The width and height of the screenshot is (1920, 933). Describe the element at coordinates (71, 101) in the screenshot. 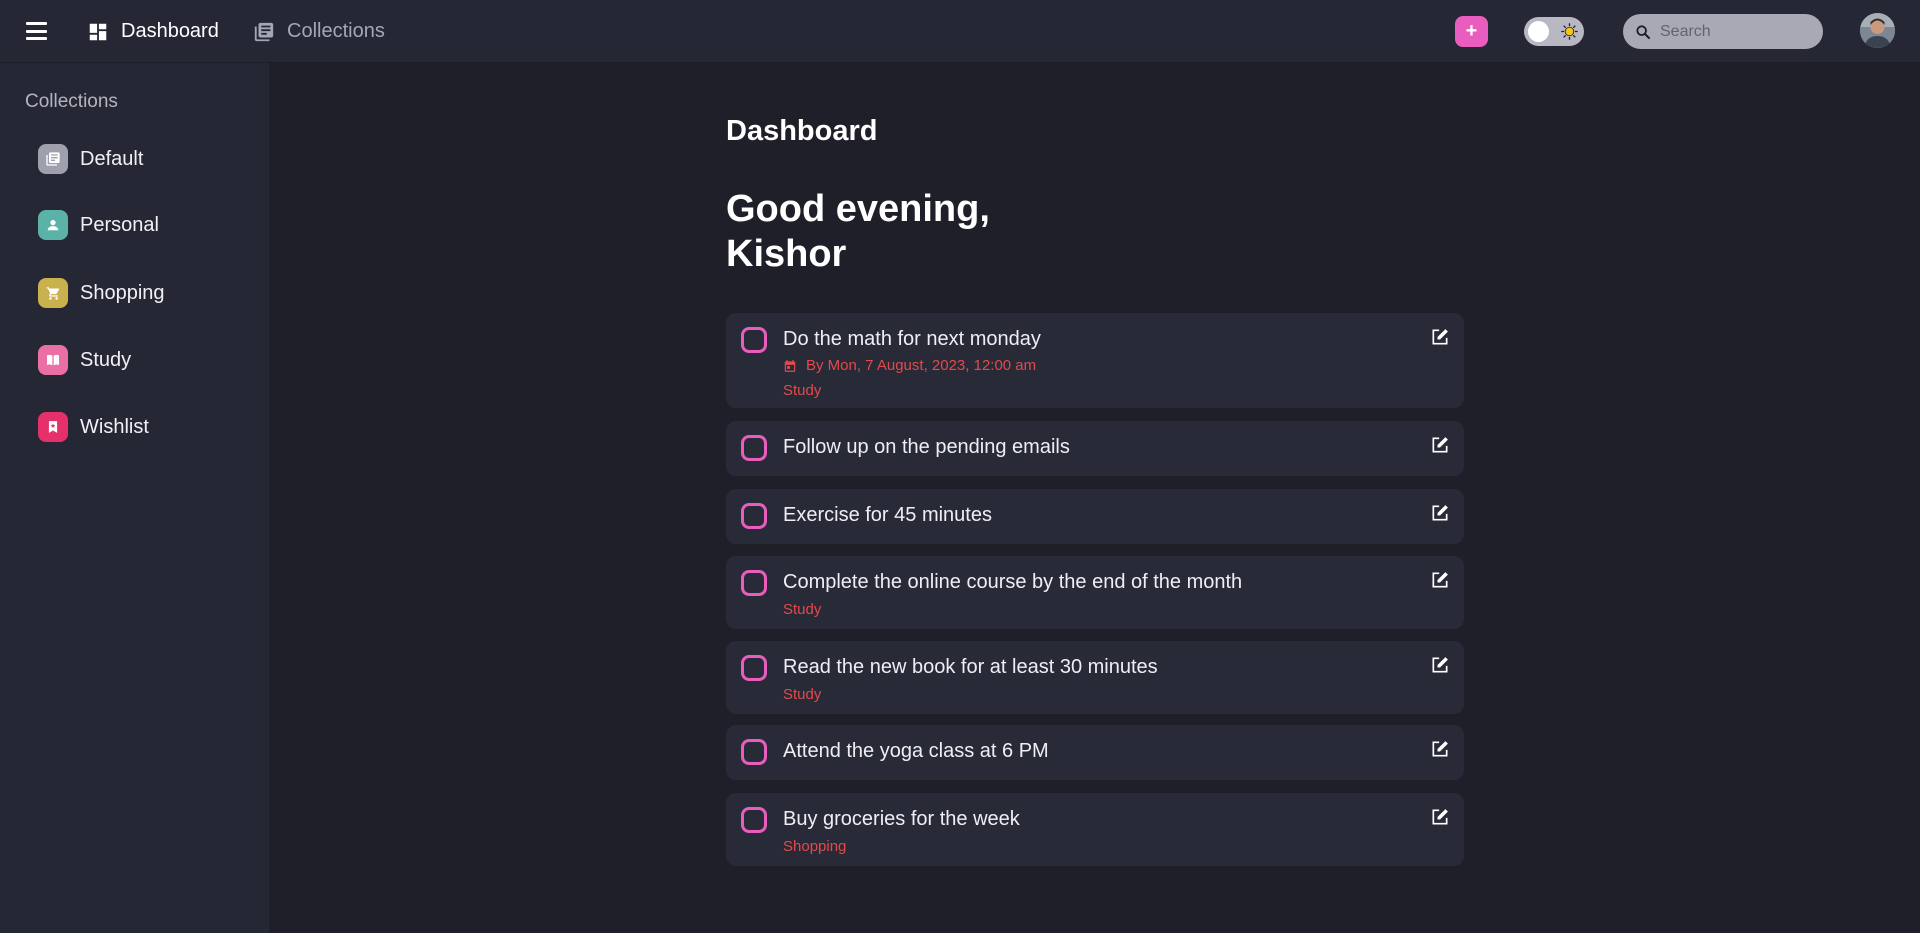

I see `sidebar-title: Collections` at that location.